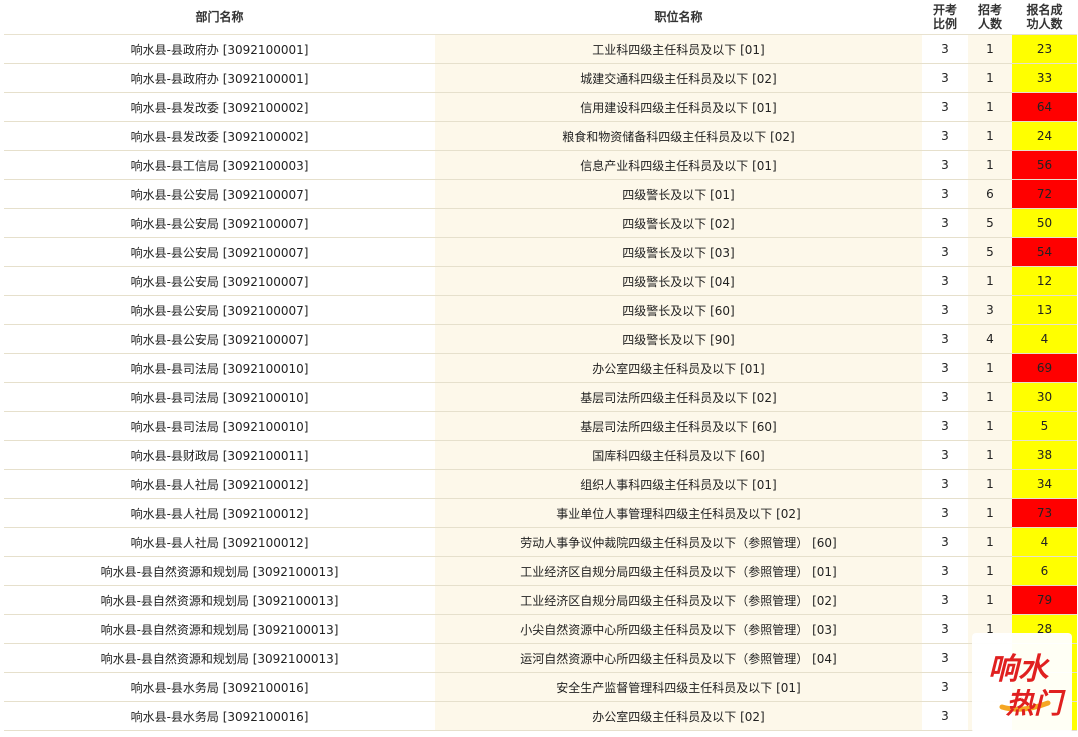  What do you see at coordinates (219, 17) in the screenshot?
I see `header-dept: 部门名称` at bounding box center [219, 17].